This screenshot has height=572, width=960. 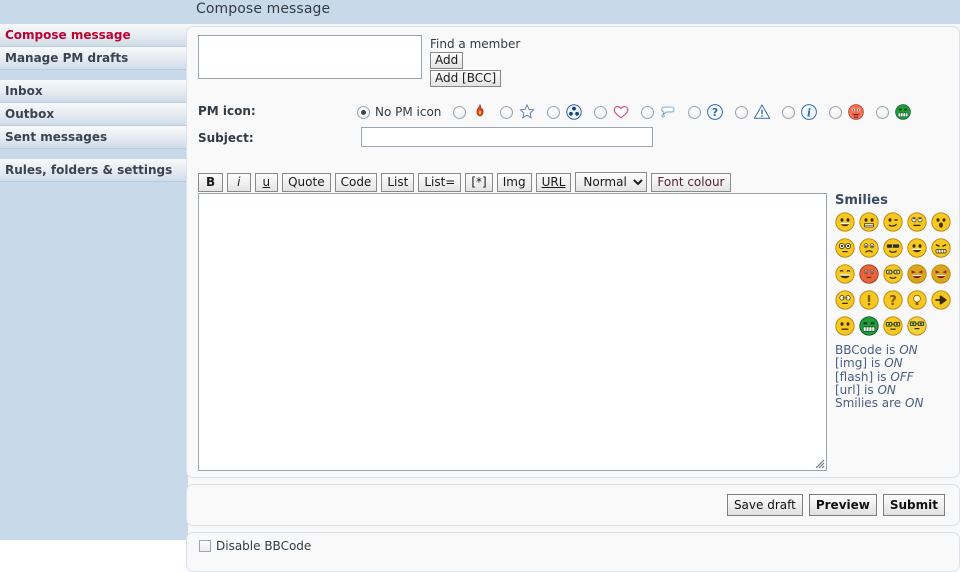 I want to click on sidebar-item-rules-folders-settings: Rules, folders & settings, so click(x=94, y=170).